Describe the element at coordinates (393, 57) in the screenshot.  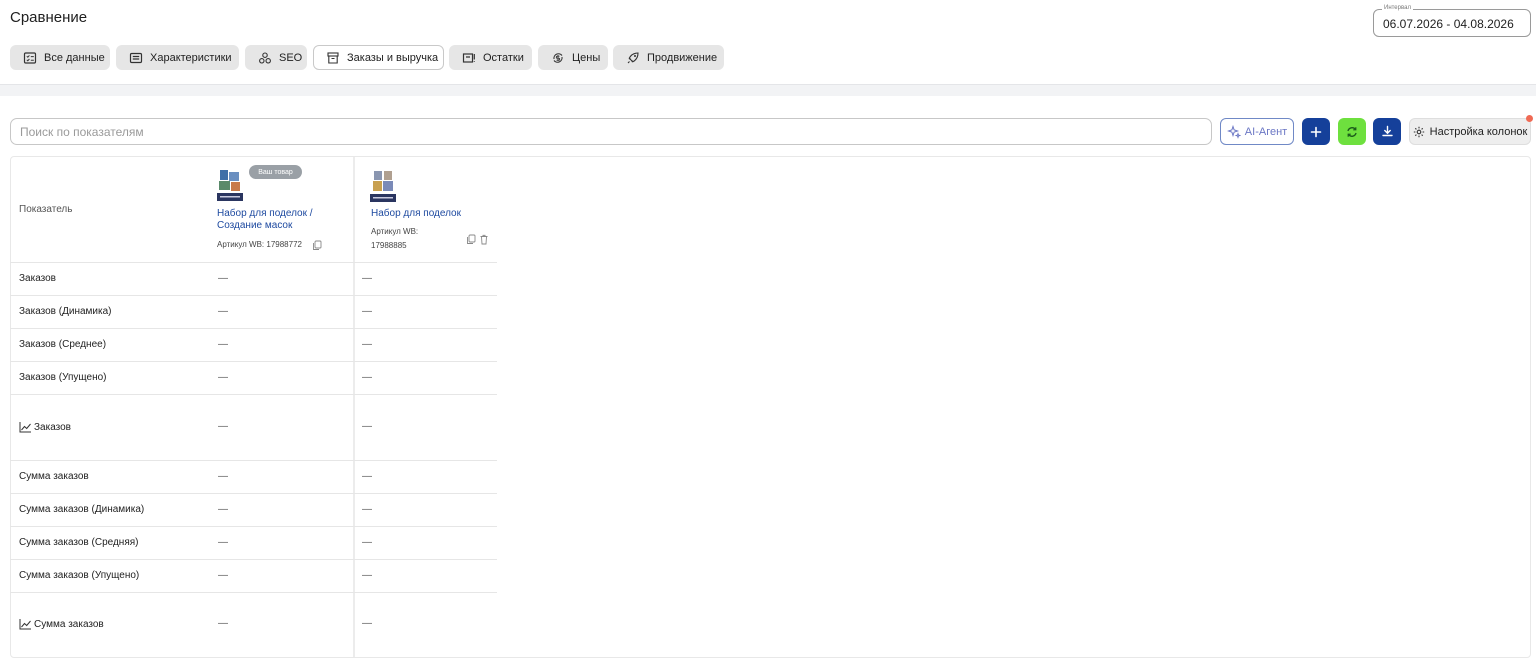
I see `tab-label: Заказы и выручка` at that location.